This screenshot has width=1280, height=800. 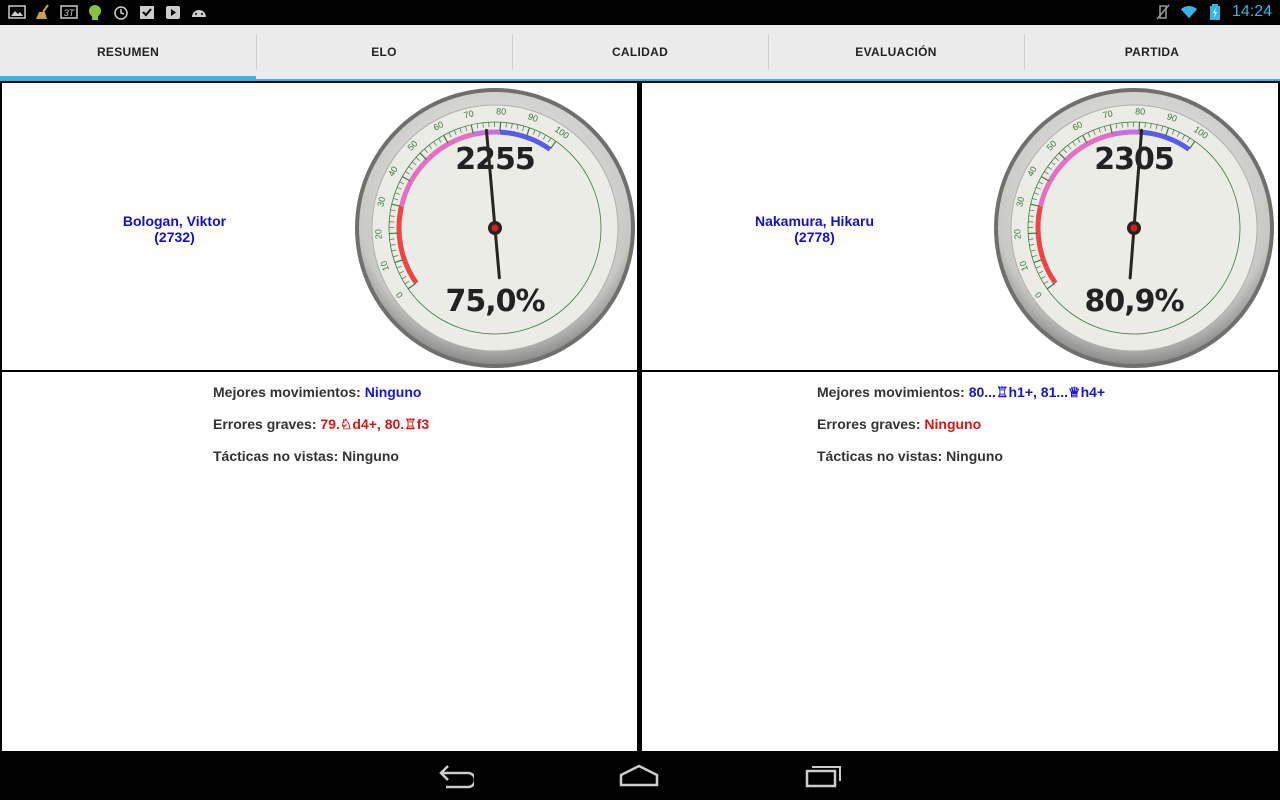 I want to click on player-1-gauge-dial: 010203040506070 80 90100225575,0%, so click(x=495, y=228).